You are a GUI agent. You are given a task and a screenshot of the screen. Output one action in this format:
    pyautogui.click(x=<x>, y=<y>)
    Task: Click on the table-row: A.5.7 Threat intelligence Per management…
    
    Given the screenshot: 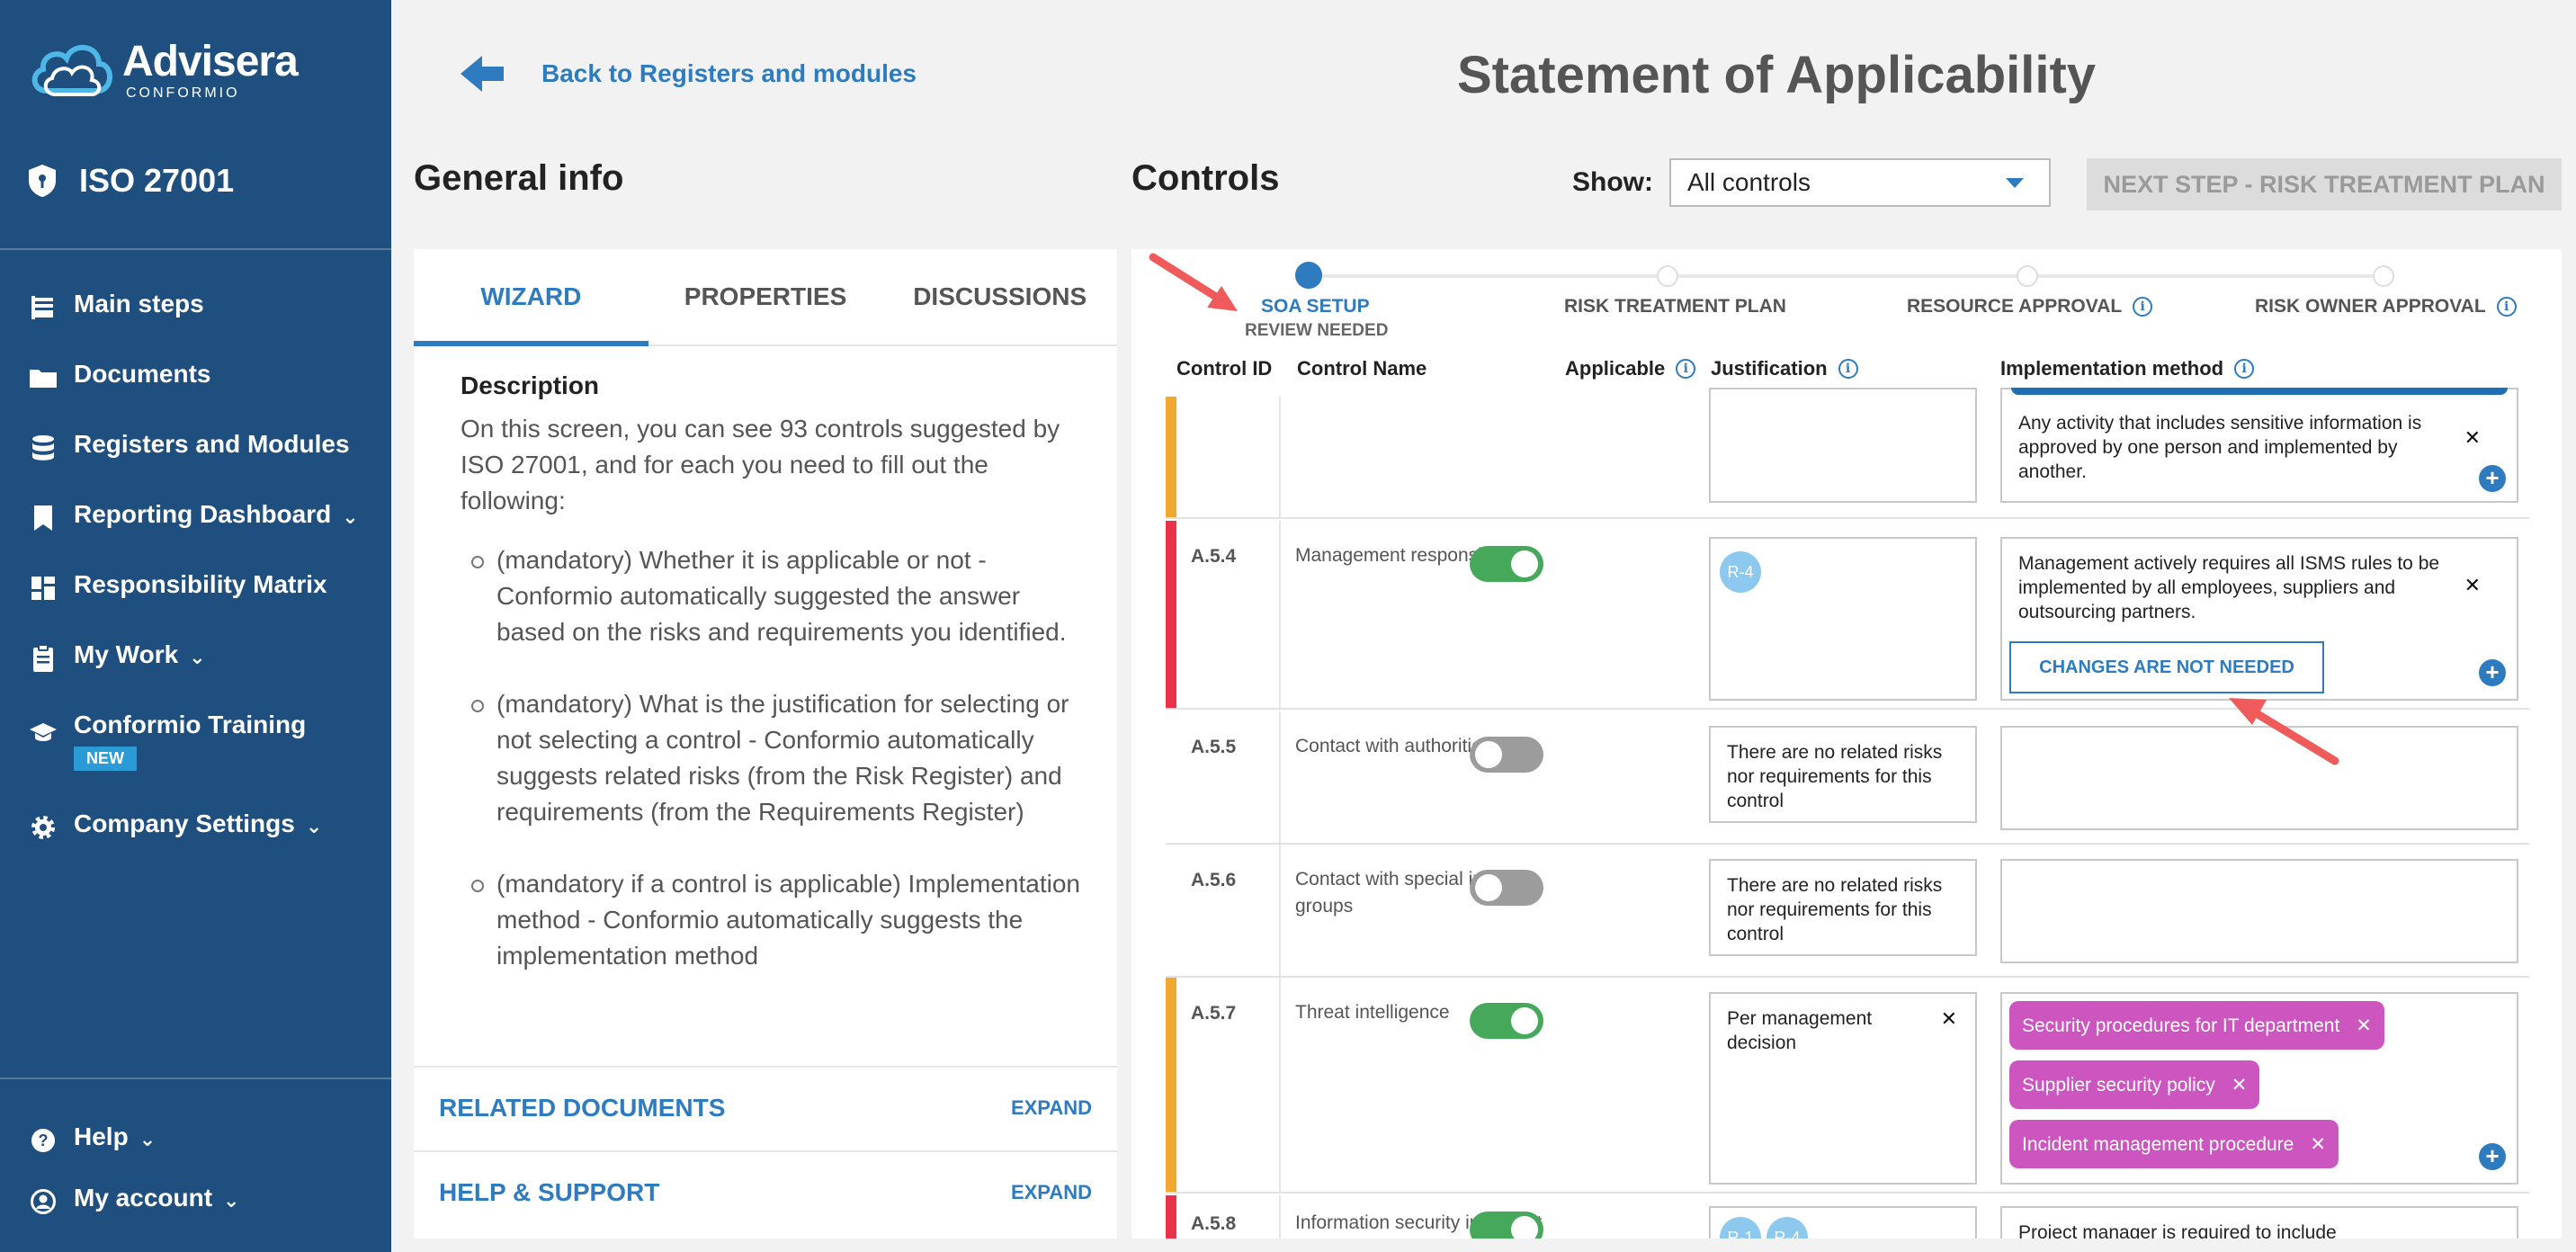 What is the action you would take?
    pyautogui.click(x=1847, y=1086)
    